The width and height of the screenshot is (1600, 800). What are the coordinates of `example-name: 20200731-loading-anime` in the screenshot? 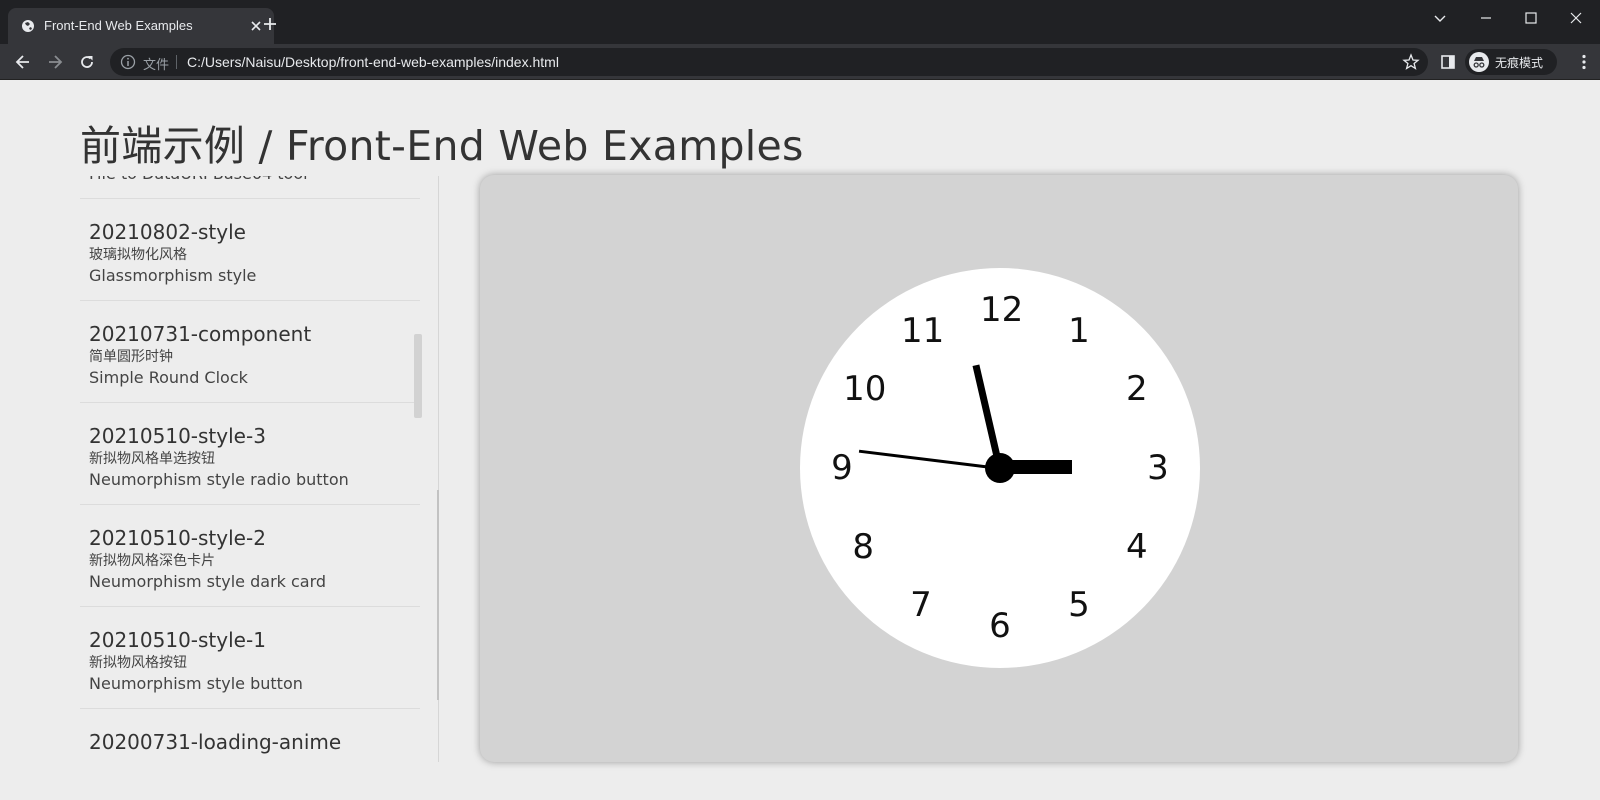 It's located at (215, 742).